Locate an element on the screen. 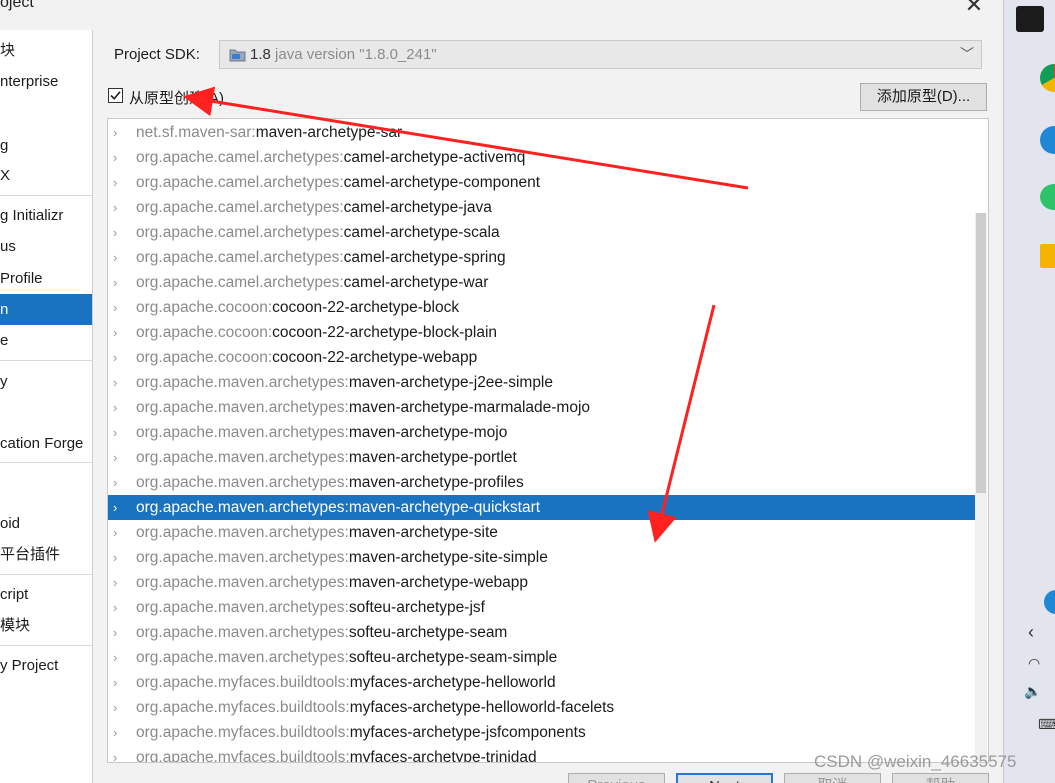 The height and width of the screenshot is (783, 1055). dialog-button: Previous is located at coordinates (616, 778).